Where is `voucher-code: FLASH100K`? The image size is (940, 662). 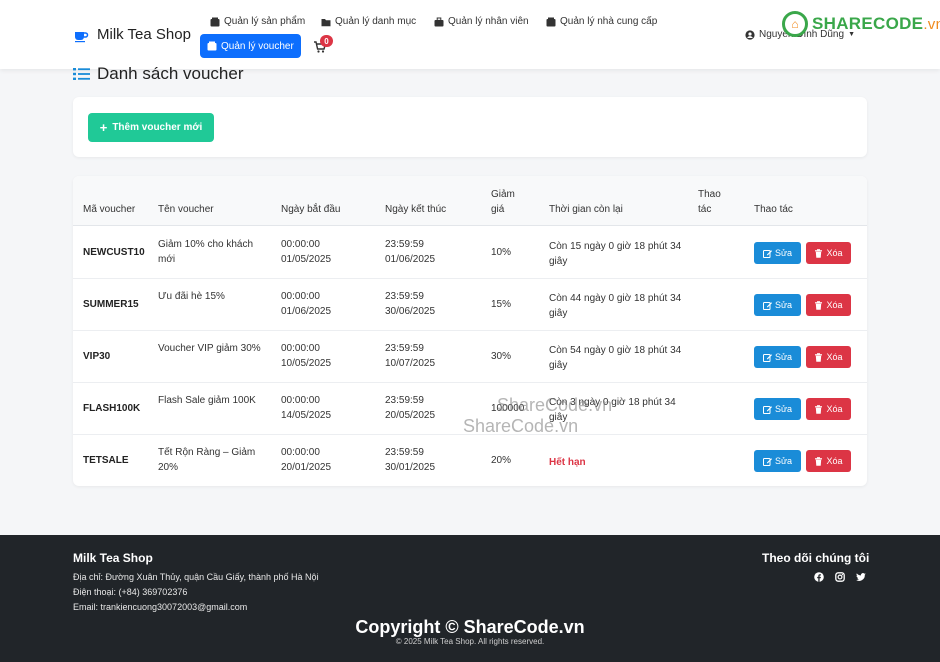
voucher-code: FLASH100K is located at coordinates (112, 408).